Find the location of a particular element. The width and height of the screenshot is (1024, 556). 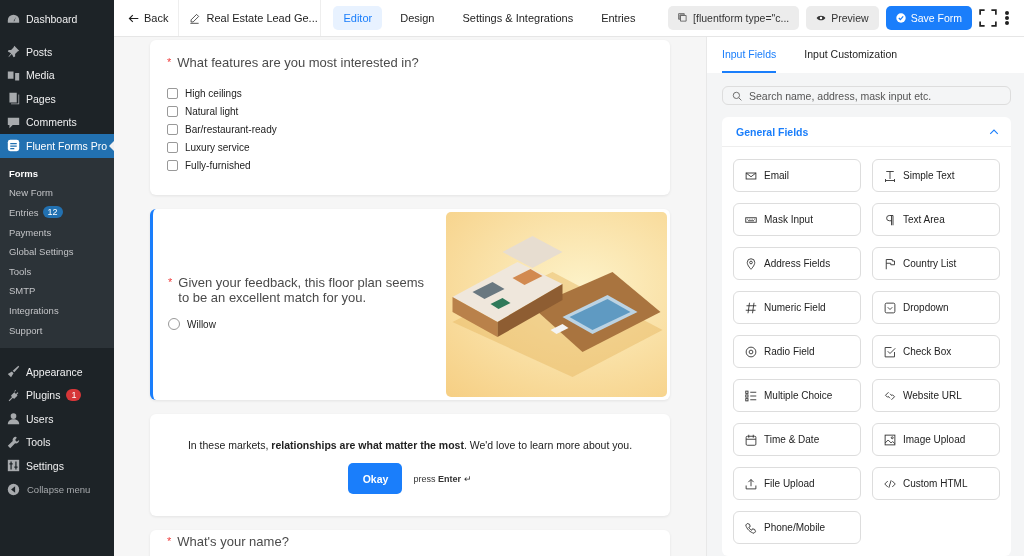

panel-tab: Input Customization is located at coordinates (851, 55).